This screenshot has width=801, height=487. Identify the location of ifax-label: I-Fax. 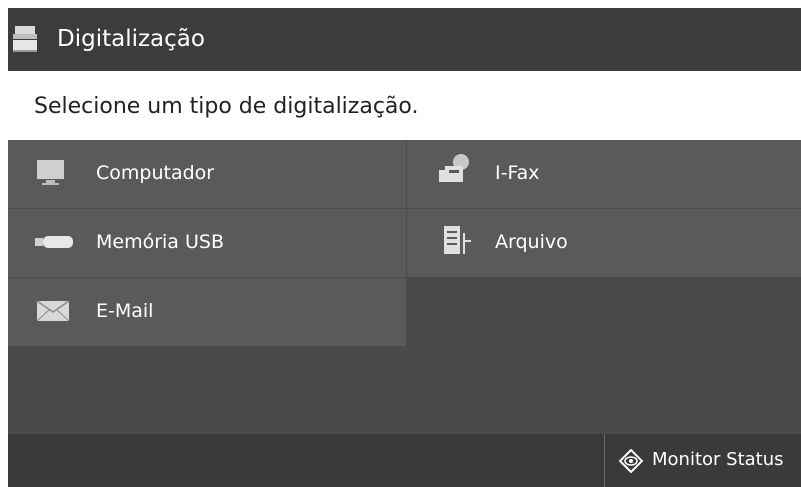
(517, 173).